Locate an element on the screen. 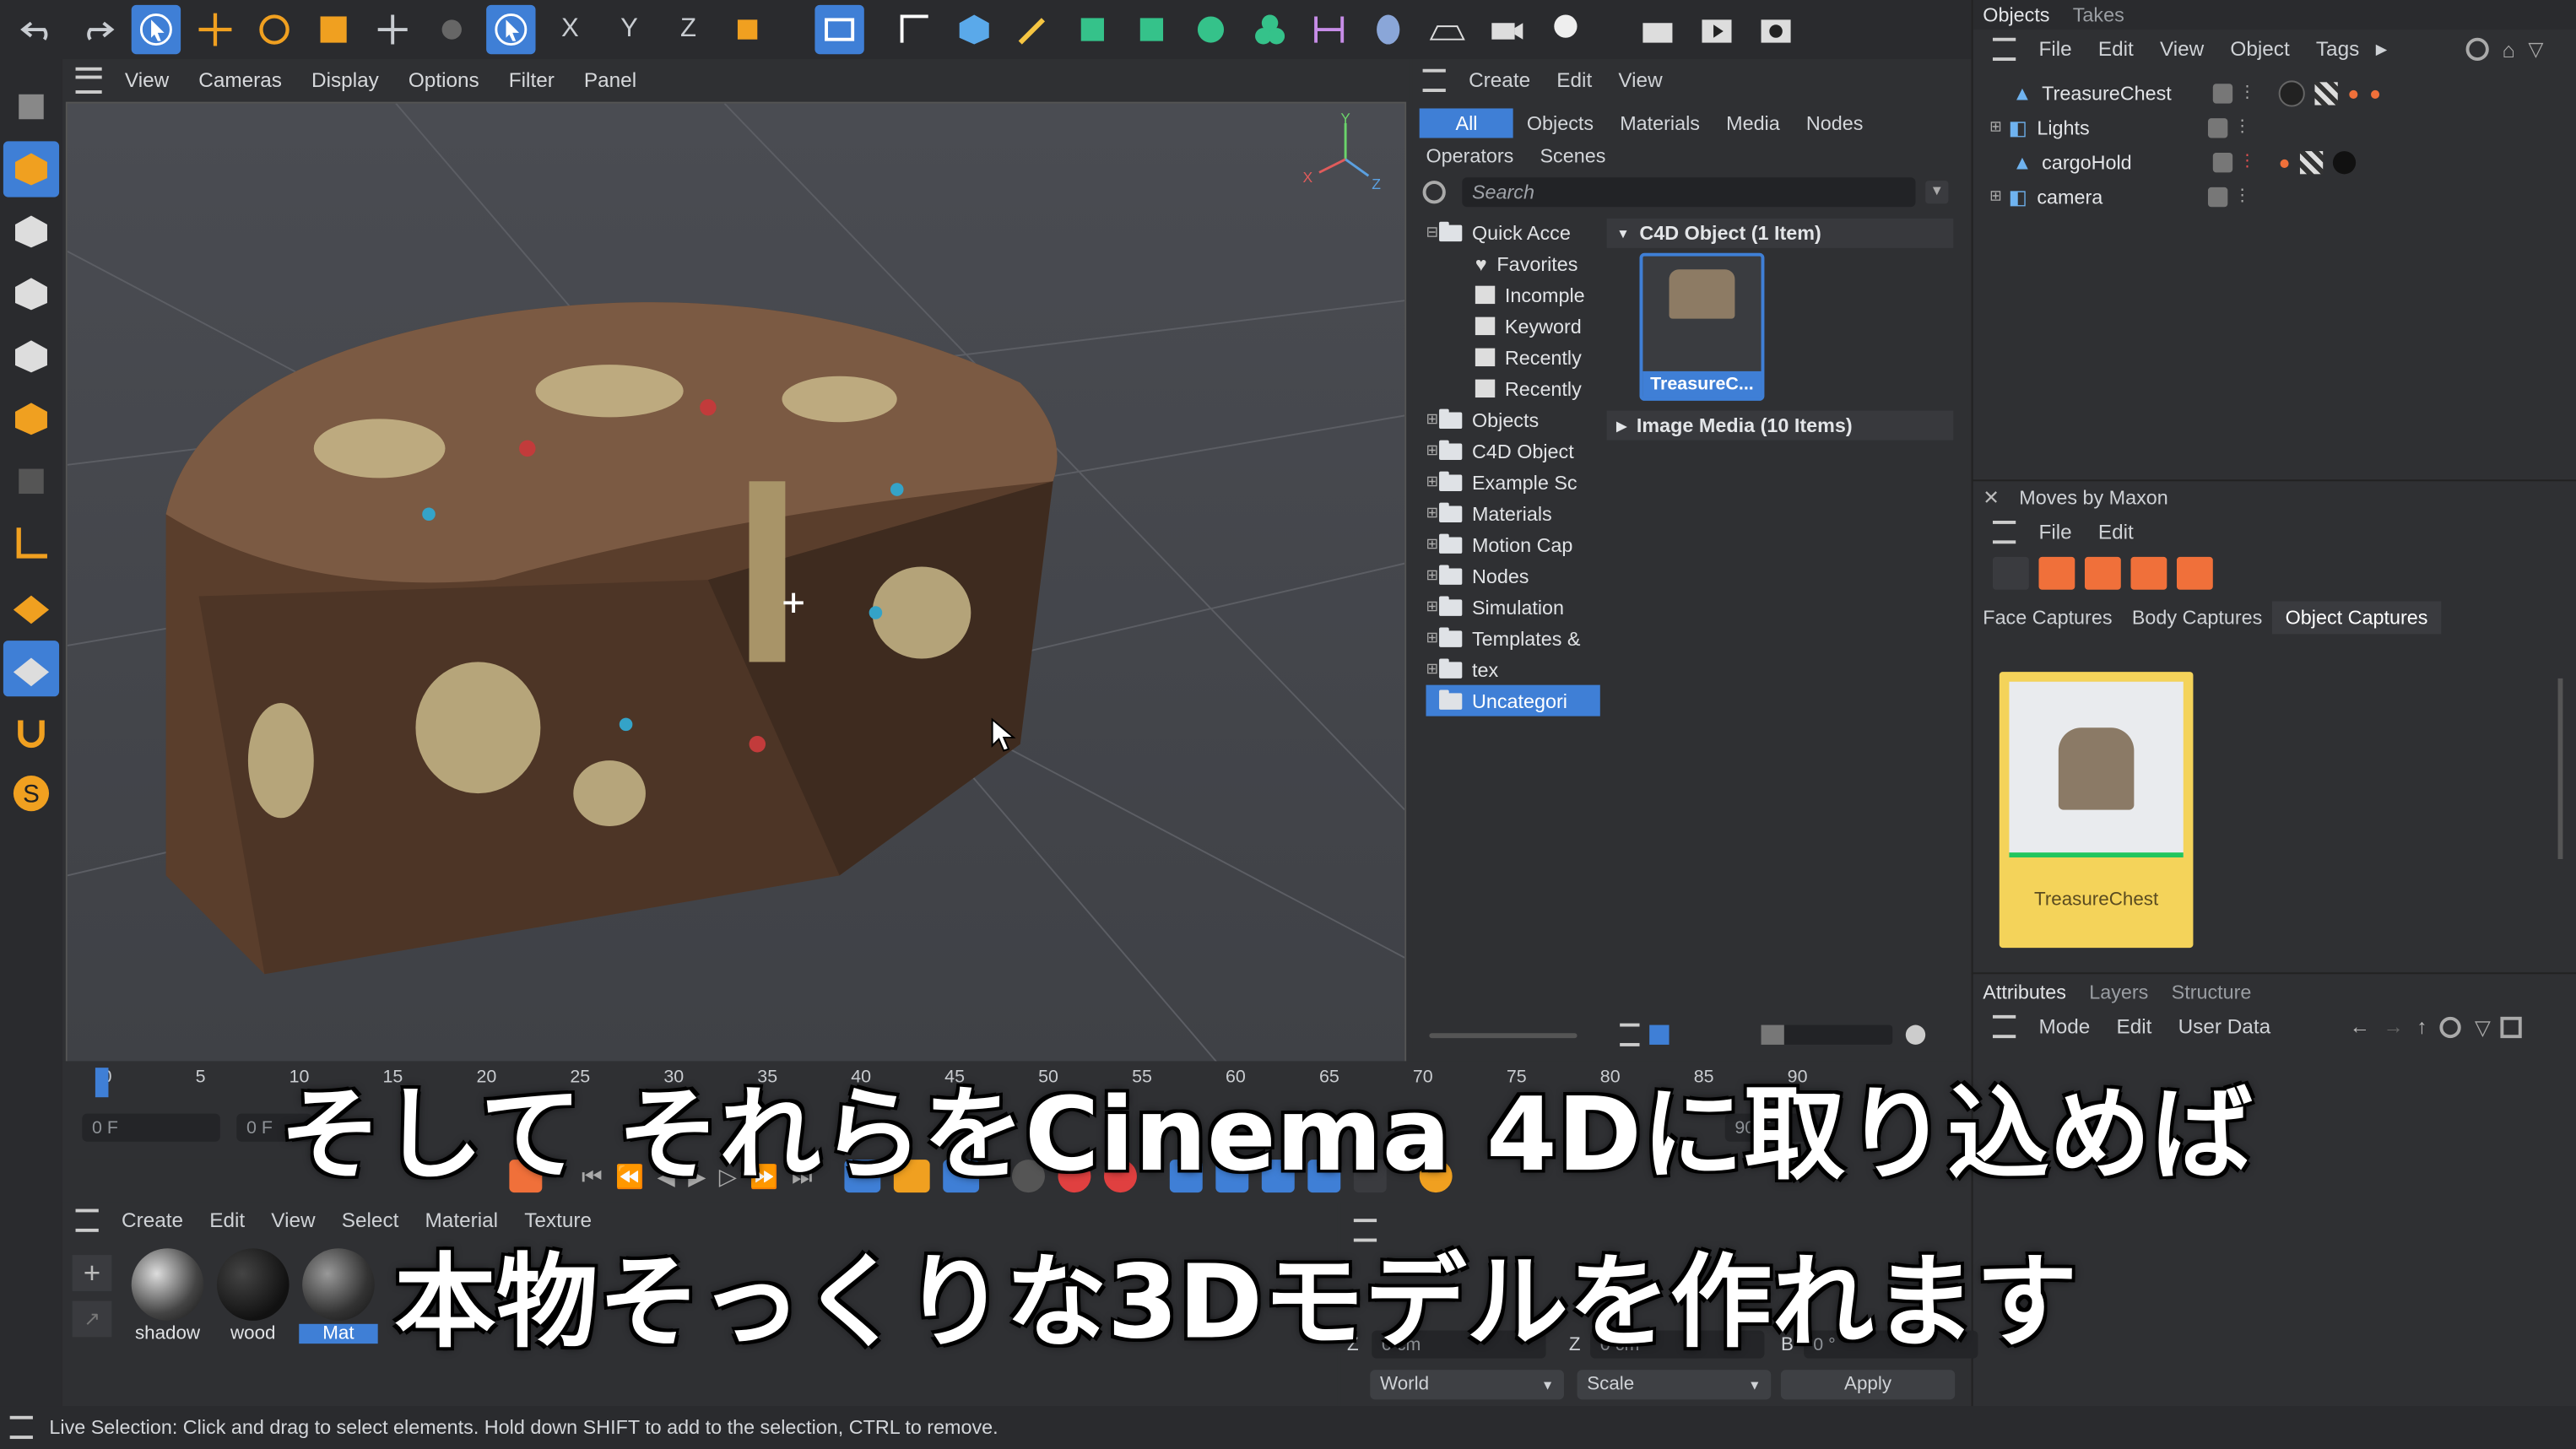  lock-icon is located at coordinates (2511, 1026).